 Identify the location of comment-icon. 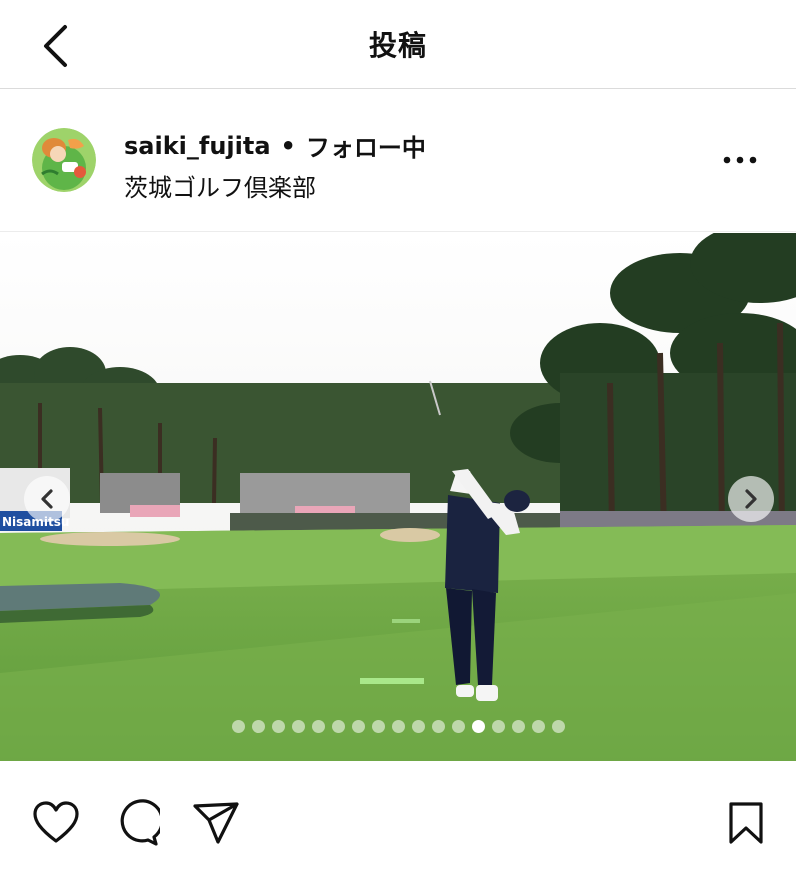
(140, 822).